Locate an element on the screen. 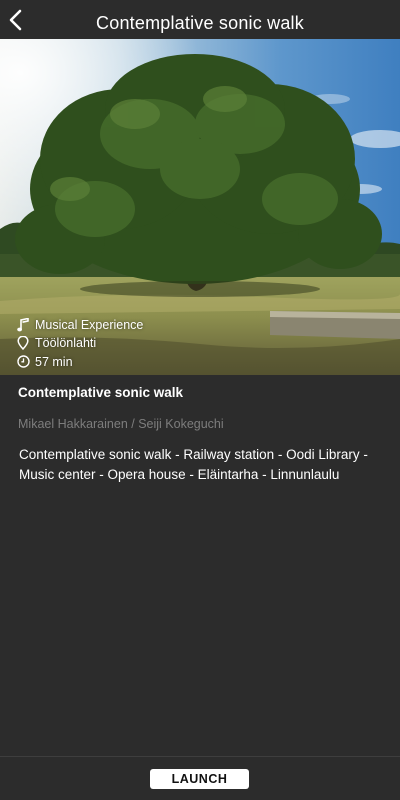  location-label: Töölönlahti is located at coordinates (66, 343).